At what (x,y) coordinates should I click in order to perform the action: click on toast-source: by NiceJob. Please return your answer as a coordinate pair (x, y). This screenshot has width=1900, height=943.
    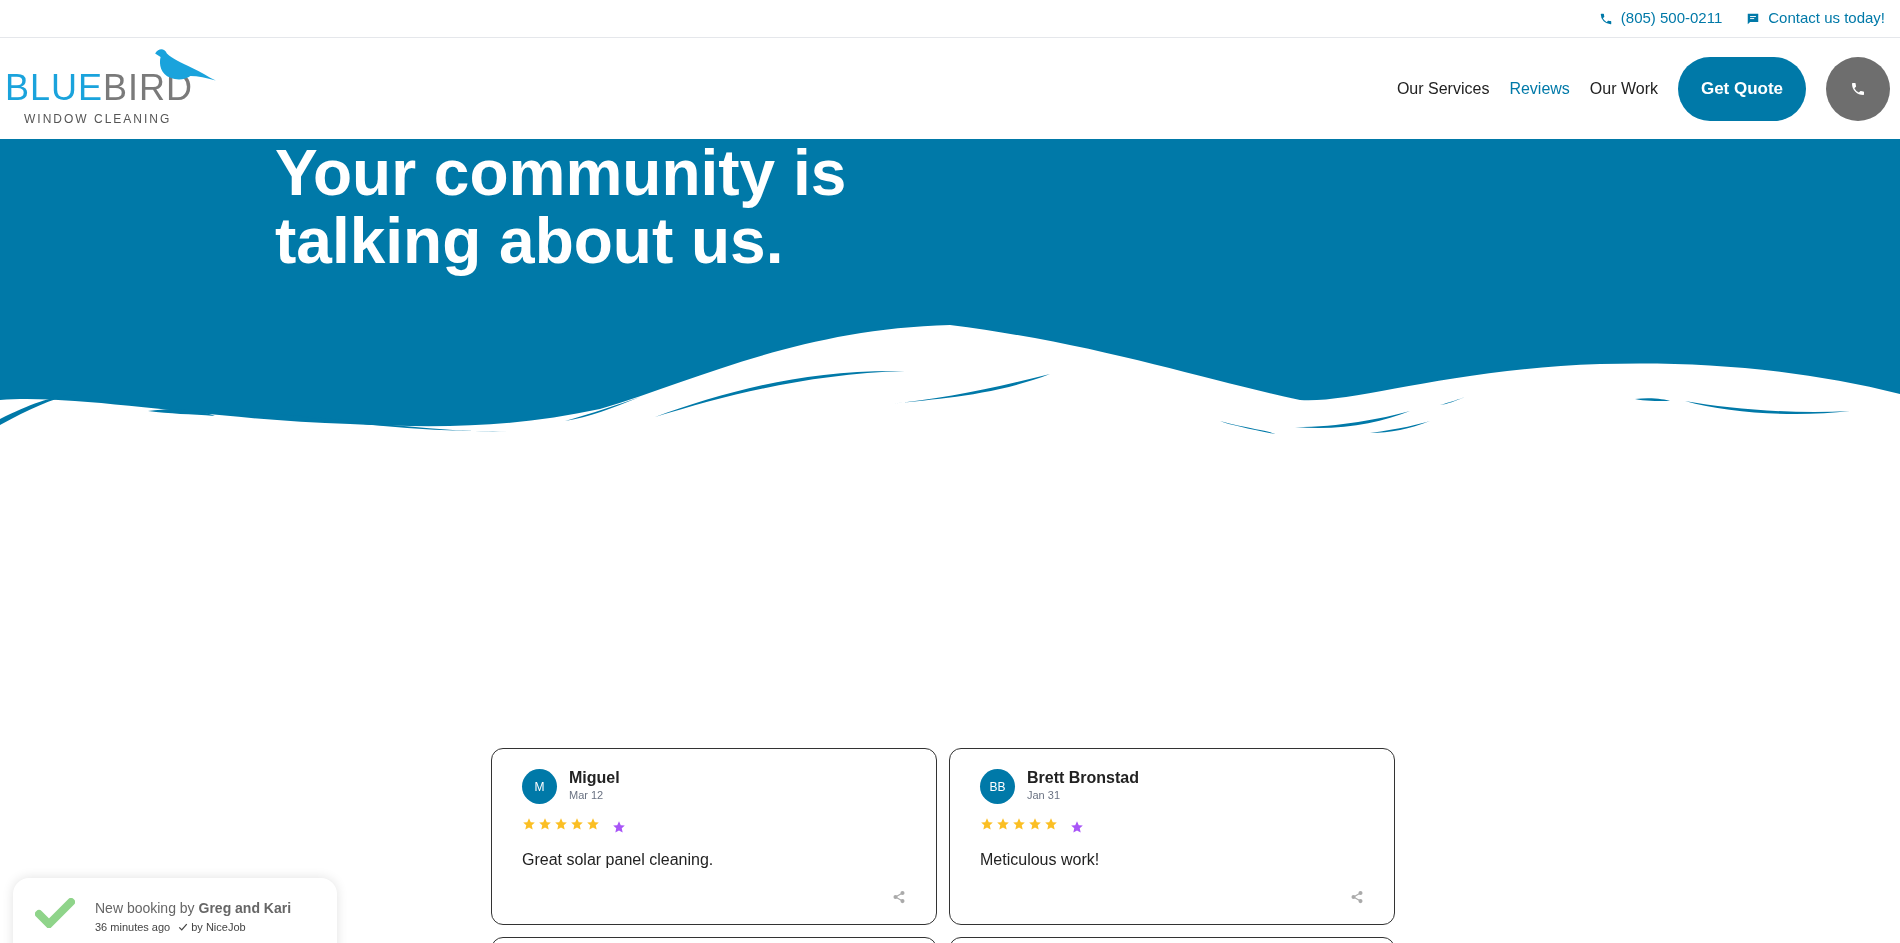
    Looking at the image, I should click on (218, 927).